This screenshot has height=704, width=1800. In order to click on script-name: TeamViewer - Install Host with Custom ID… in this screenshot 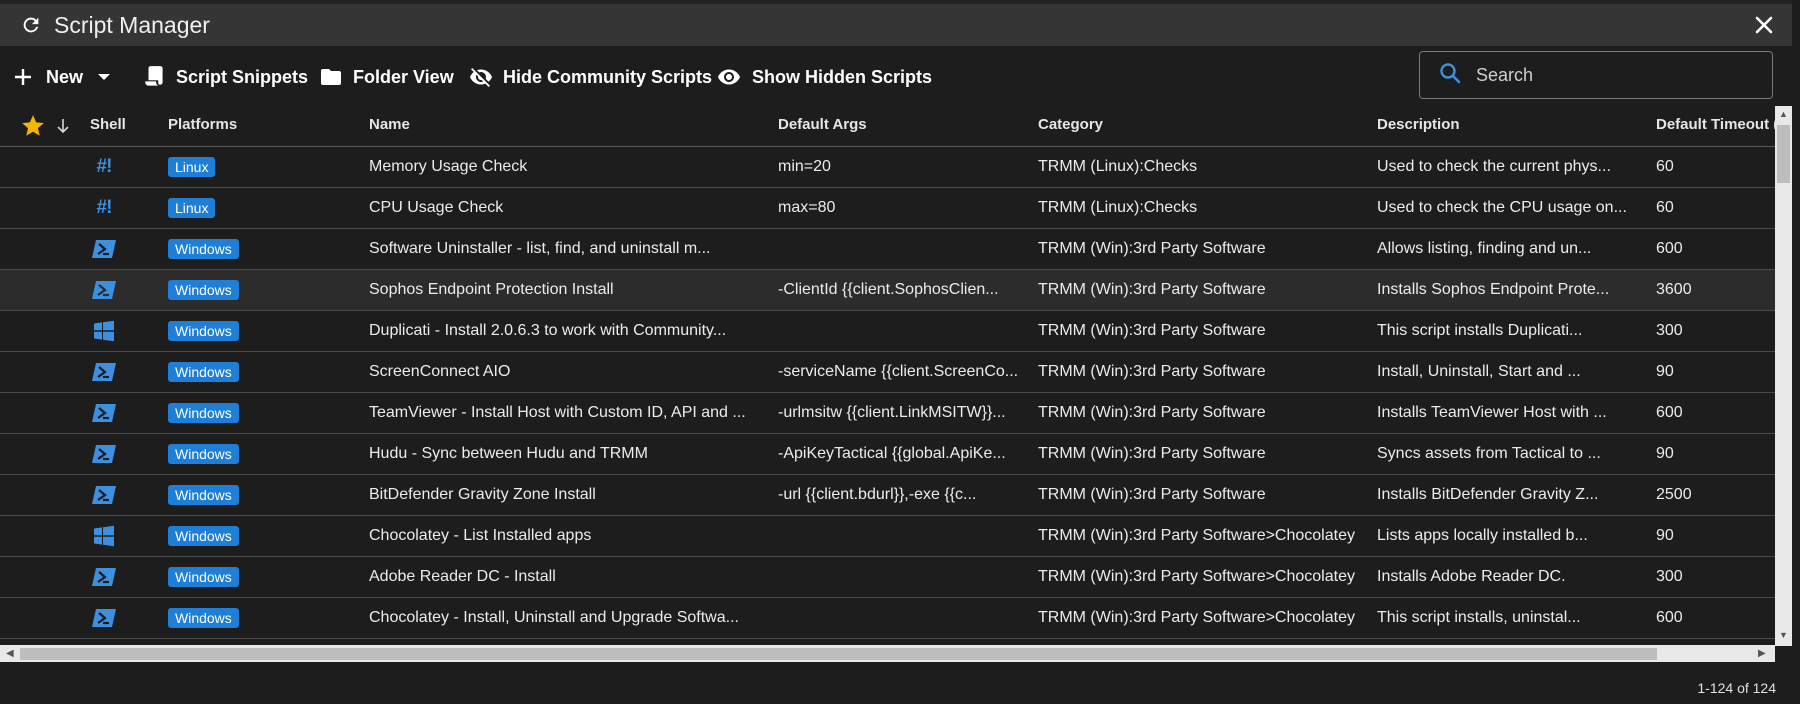, I will do `click(557, 412)`.